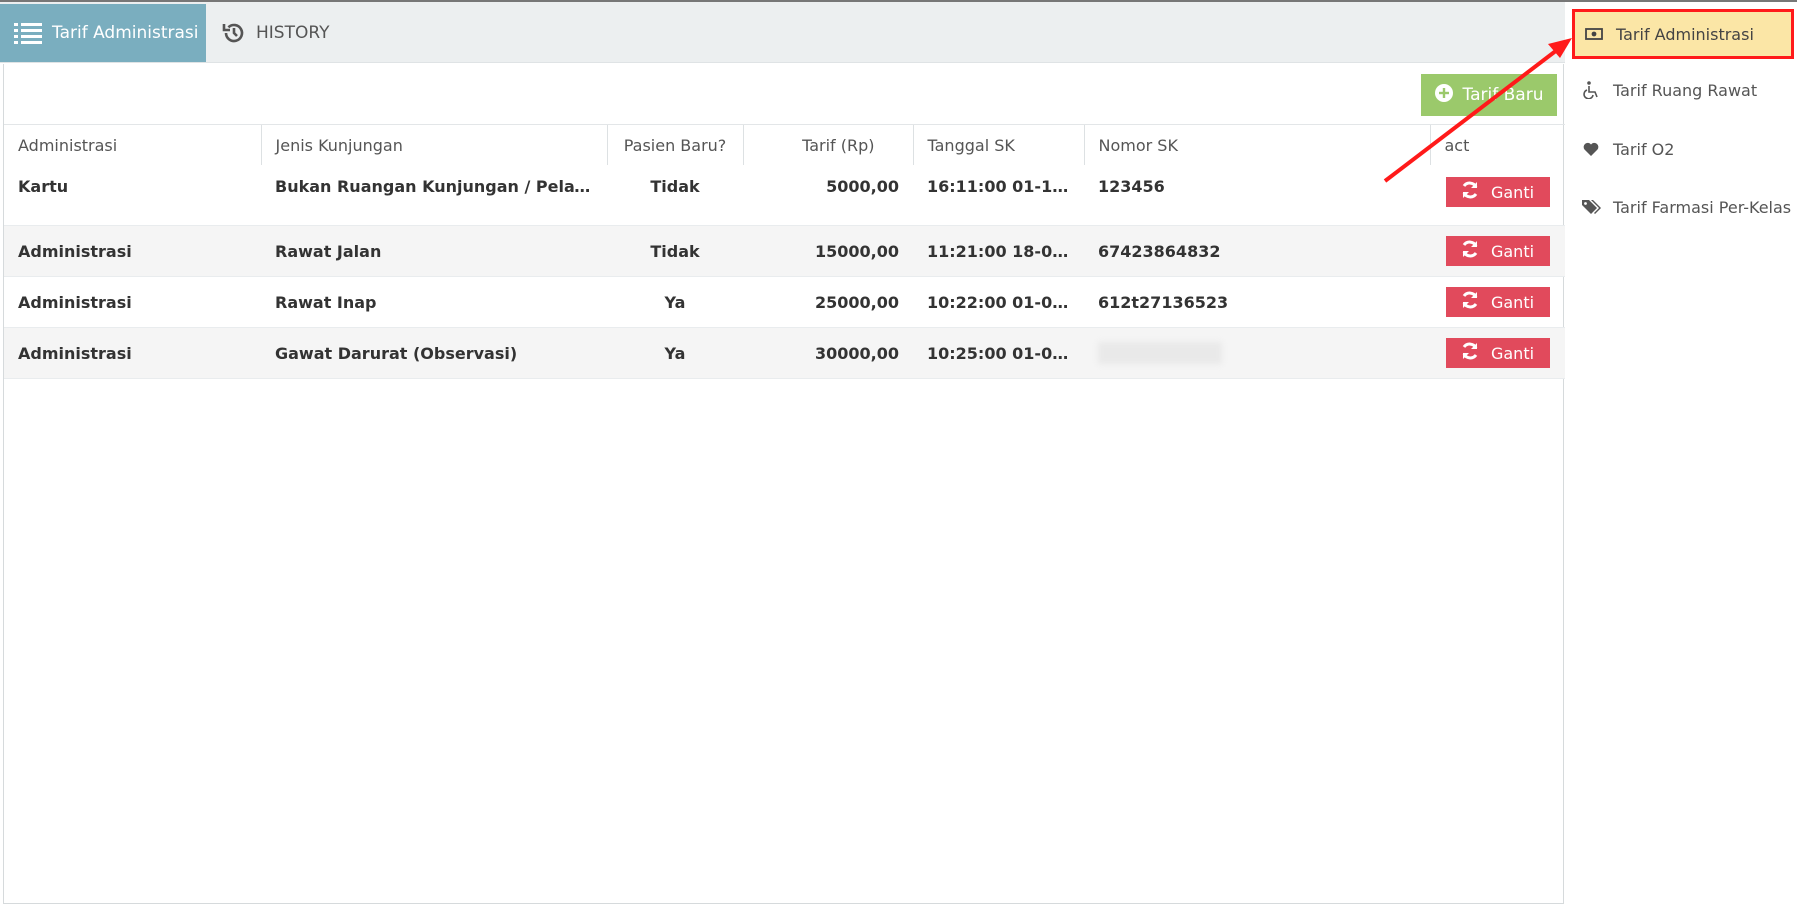  What do you see at coordinates (293, 33) in the screenshot?
I see `tab-label: HISTORY` at bounding box center [293, 33].